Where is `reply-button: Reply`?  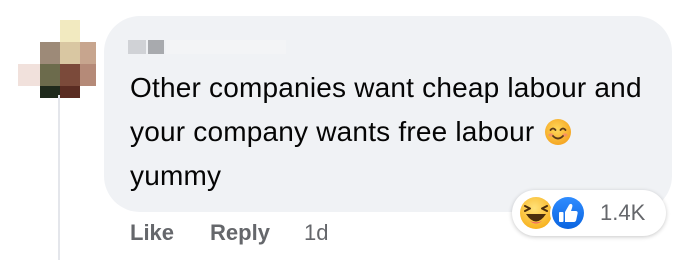 reply-button: Reply is located at coordinates (240, 233).